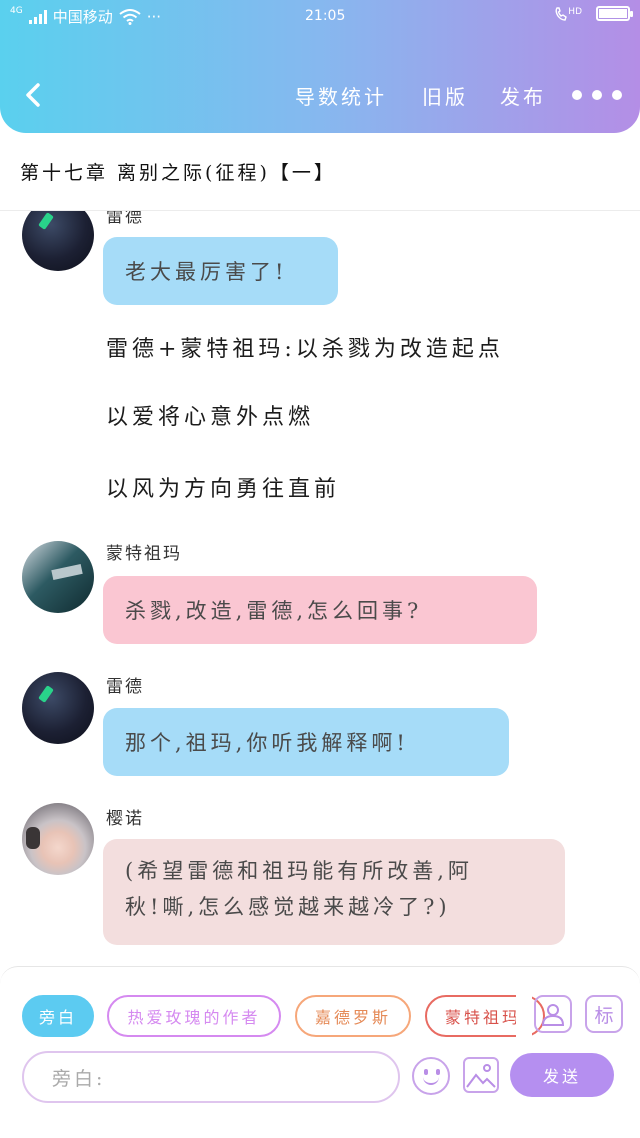 The height and width of the screenshot is (1138, 640). What do you see at coordinates (16, 11) in the screenshot?
I see `network-type: 4G` at bounding box center [16, 11].